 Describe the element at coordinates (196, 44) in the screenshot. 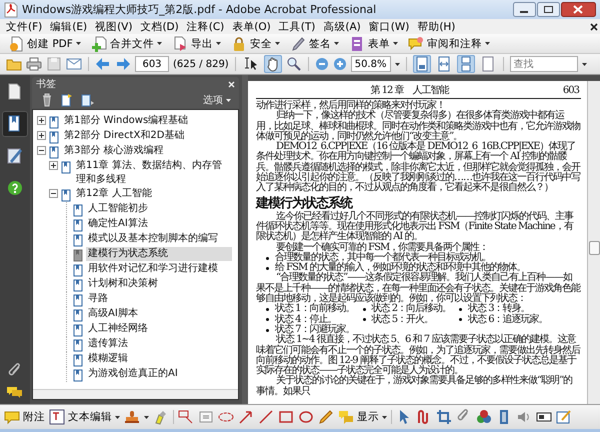

I see `toolbar-button: 导出` at that location.